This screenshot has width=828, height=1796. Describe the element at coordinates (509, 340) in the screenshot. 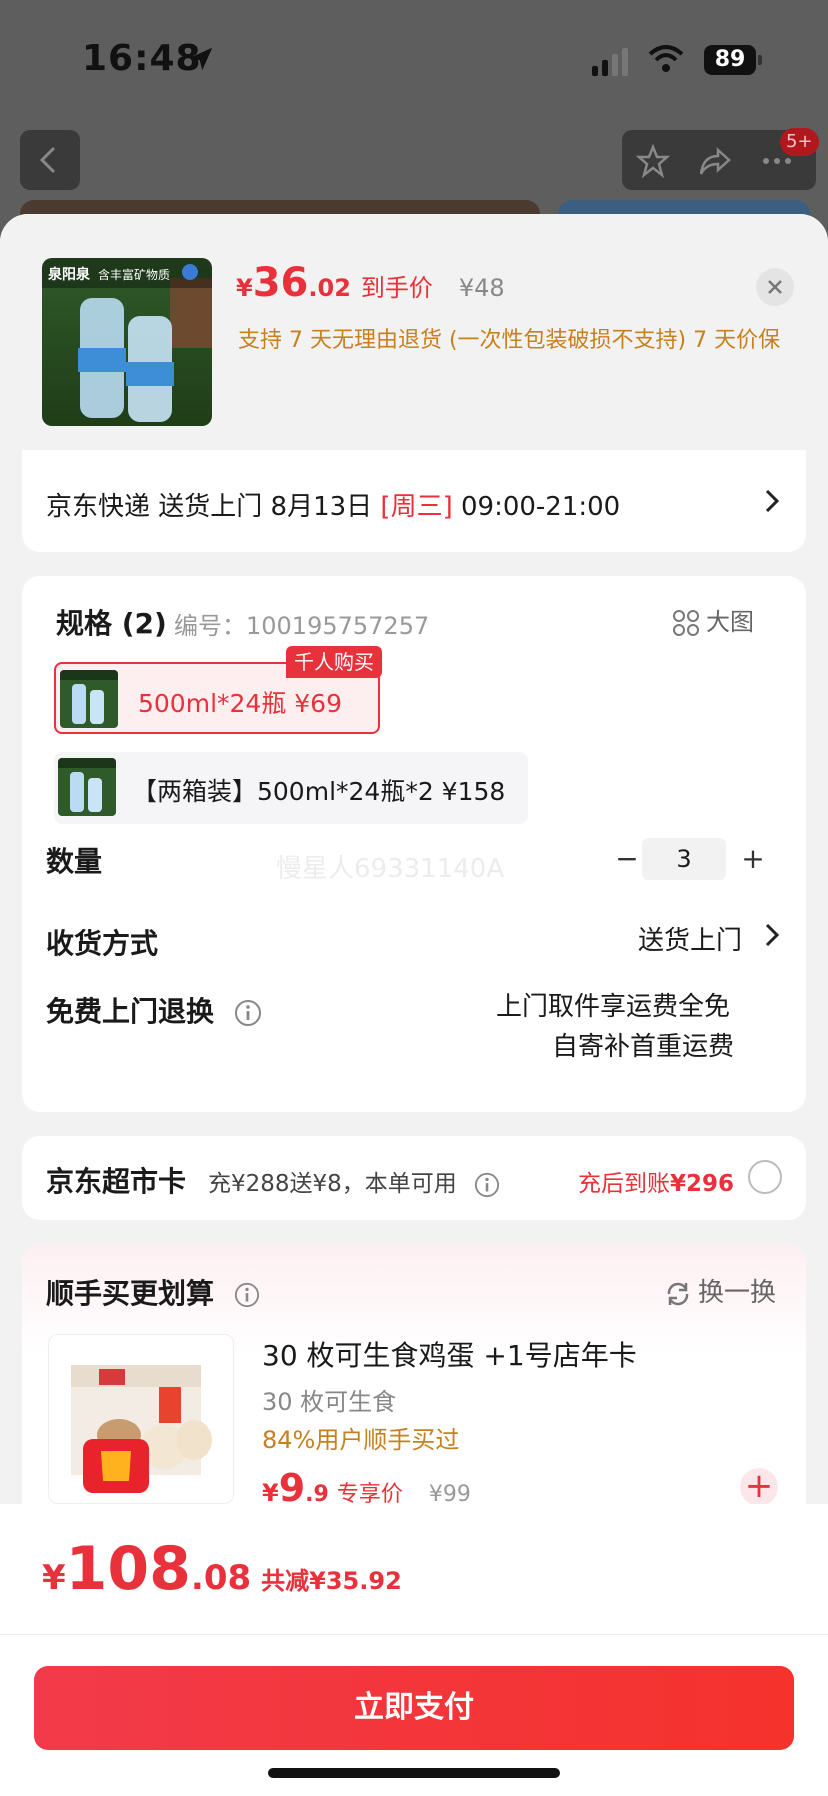

I see `return-policy-text: 支持 7 天无理由退货 (一次性包装破损不支持) 7 天价保` at that location.